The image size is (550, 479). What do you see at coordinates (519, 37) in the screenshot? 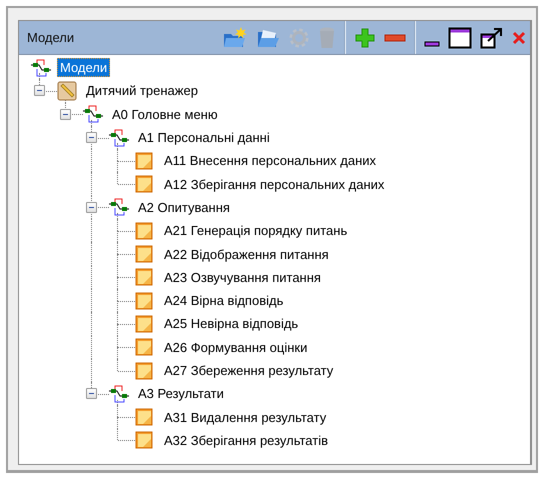
I see `close-icon` at bounding box center [519, 37].